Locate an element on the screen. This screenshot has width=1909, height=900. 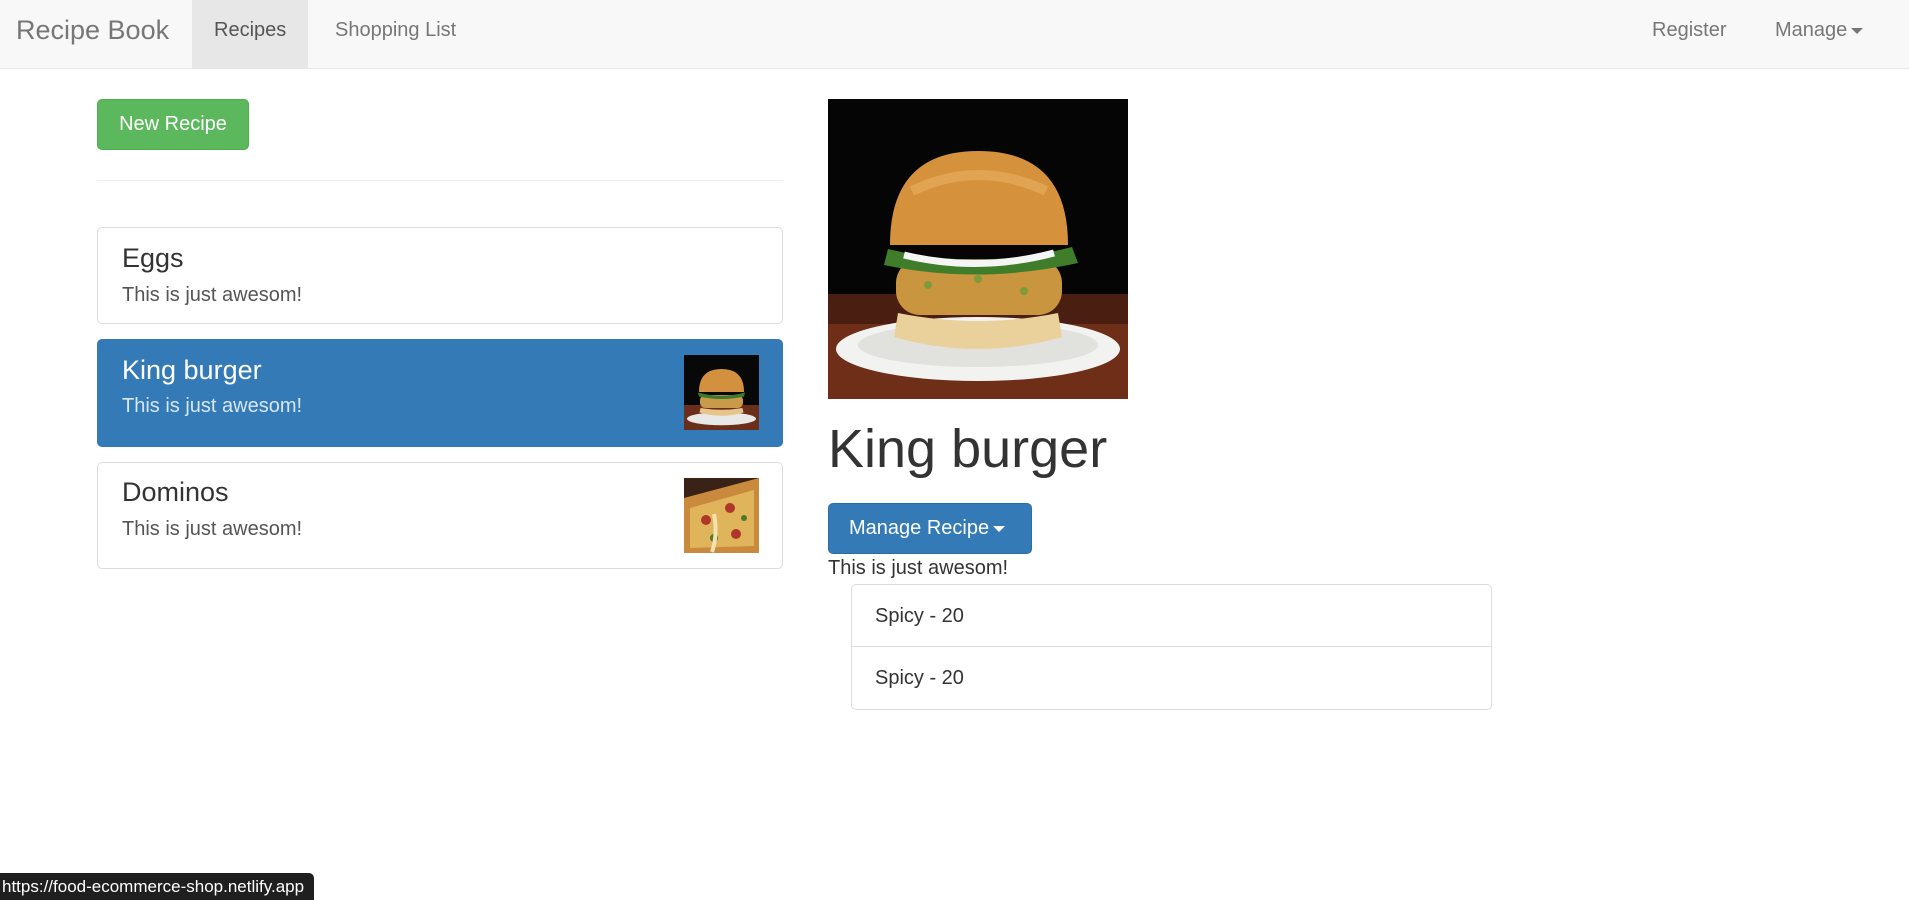
recipe-title: King burger is located at coordinates (968, 449).